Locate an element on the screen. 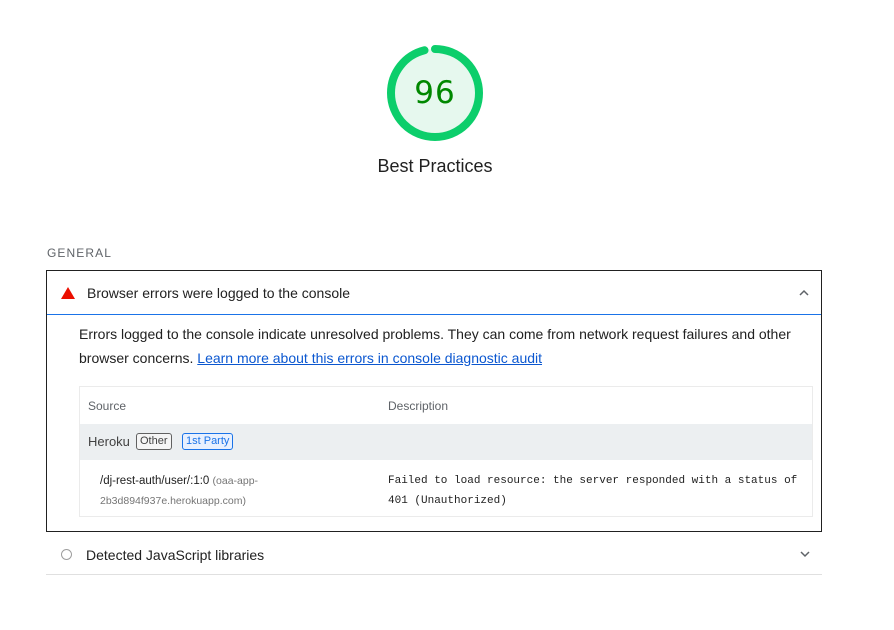 The width and height of the screenshot is (894, 630). score-gauge: 96 is located at coordinates (435, 93).